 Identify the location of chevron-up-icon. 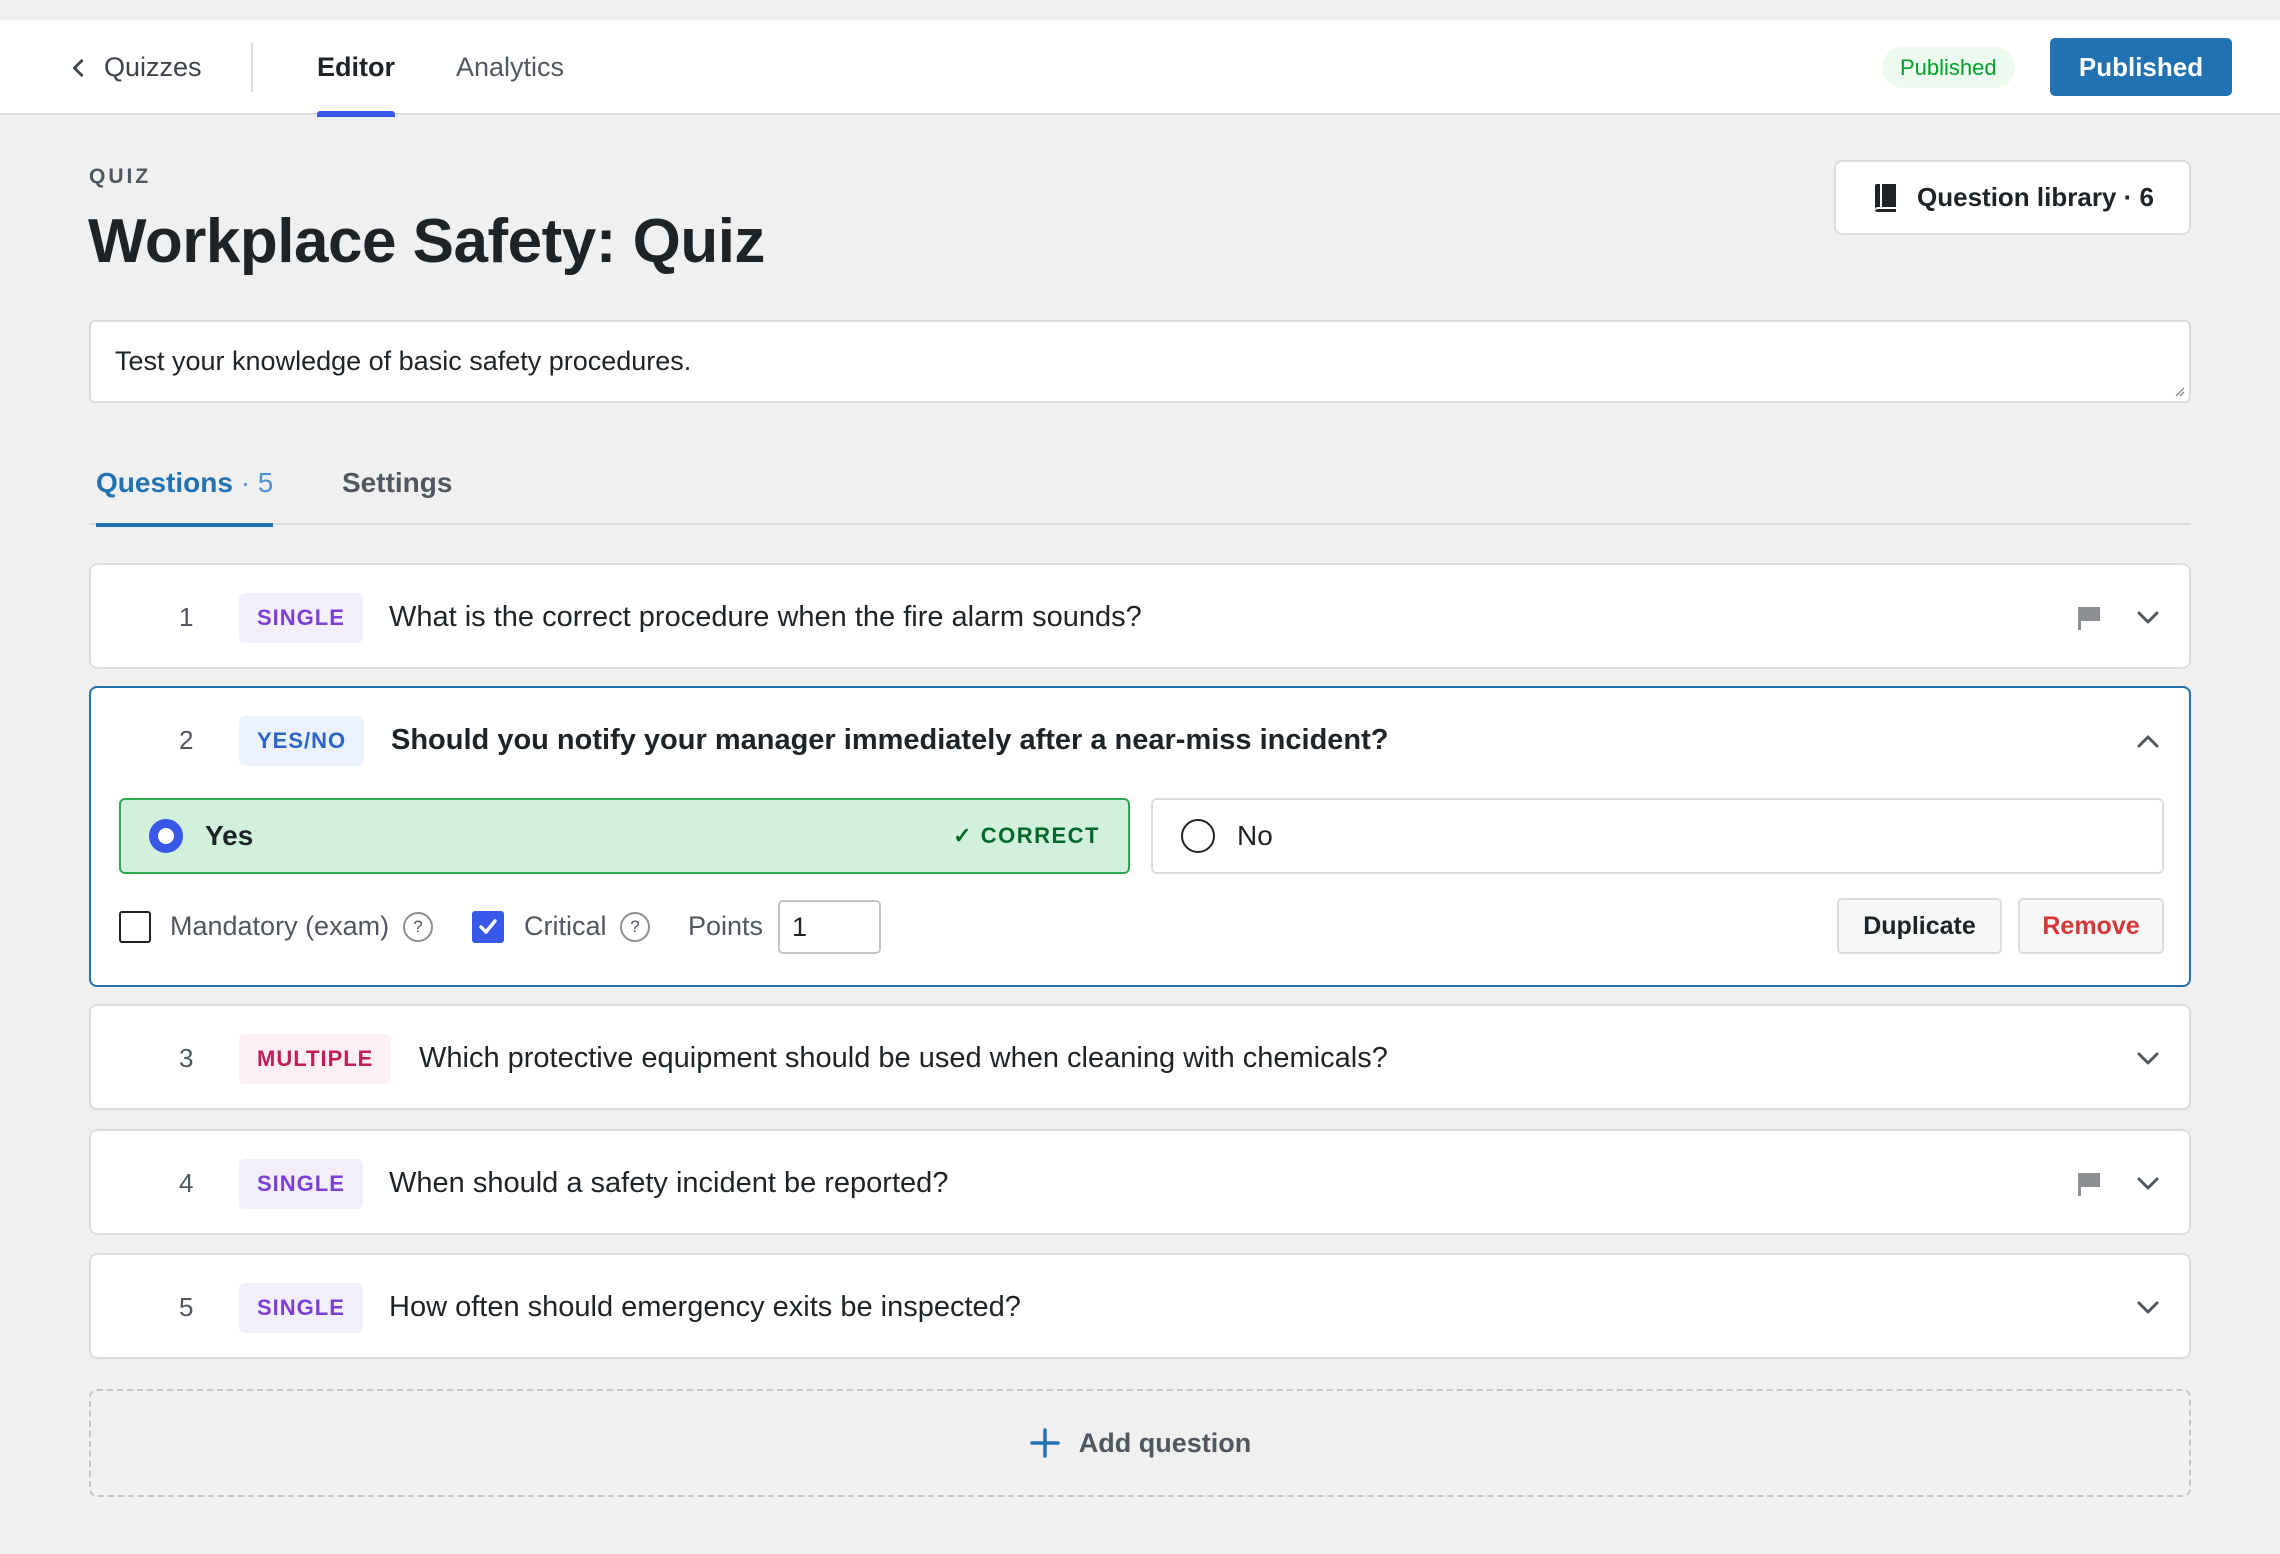
(2148, 741).